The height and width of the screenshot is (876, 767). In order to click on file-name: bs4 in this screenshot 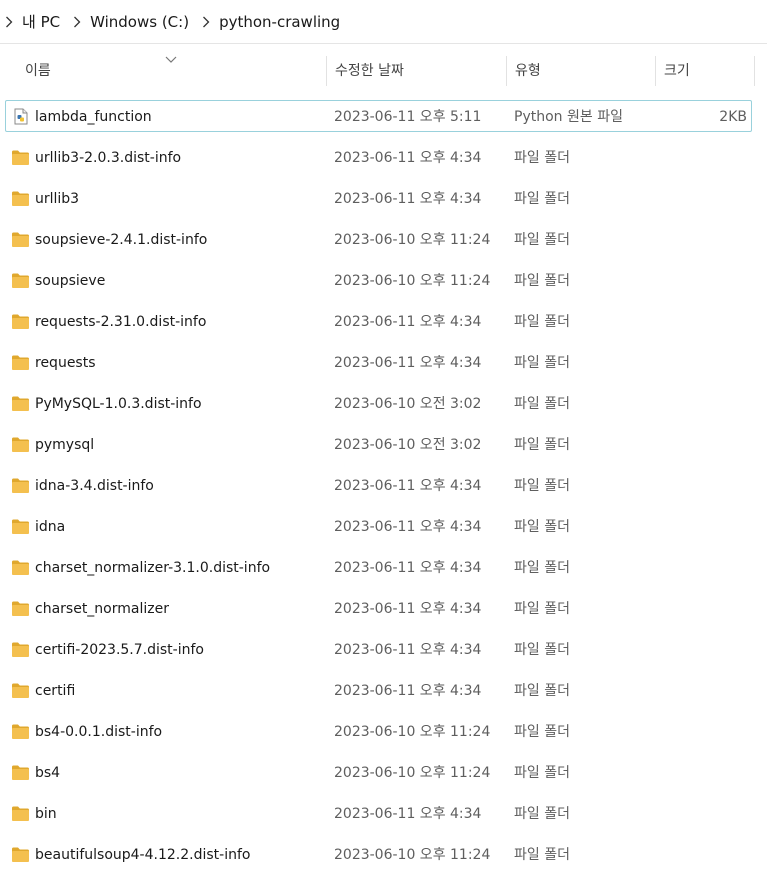, I will do `click(48, 773)`.